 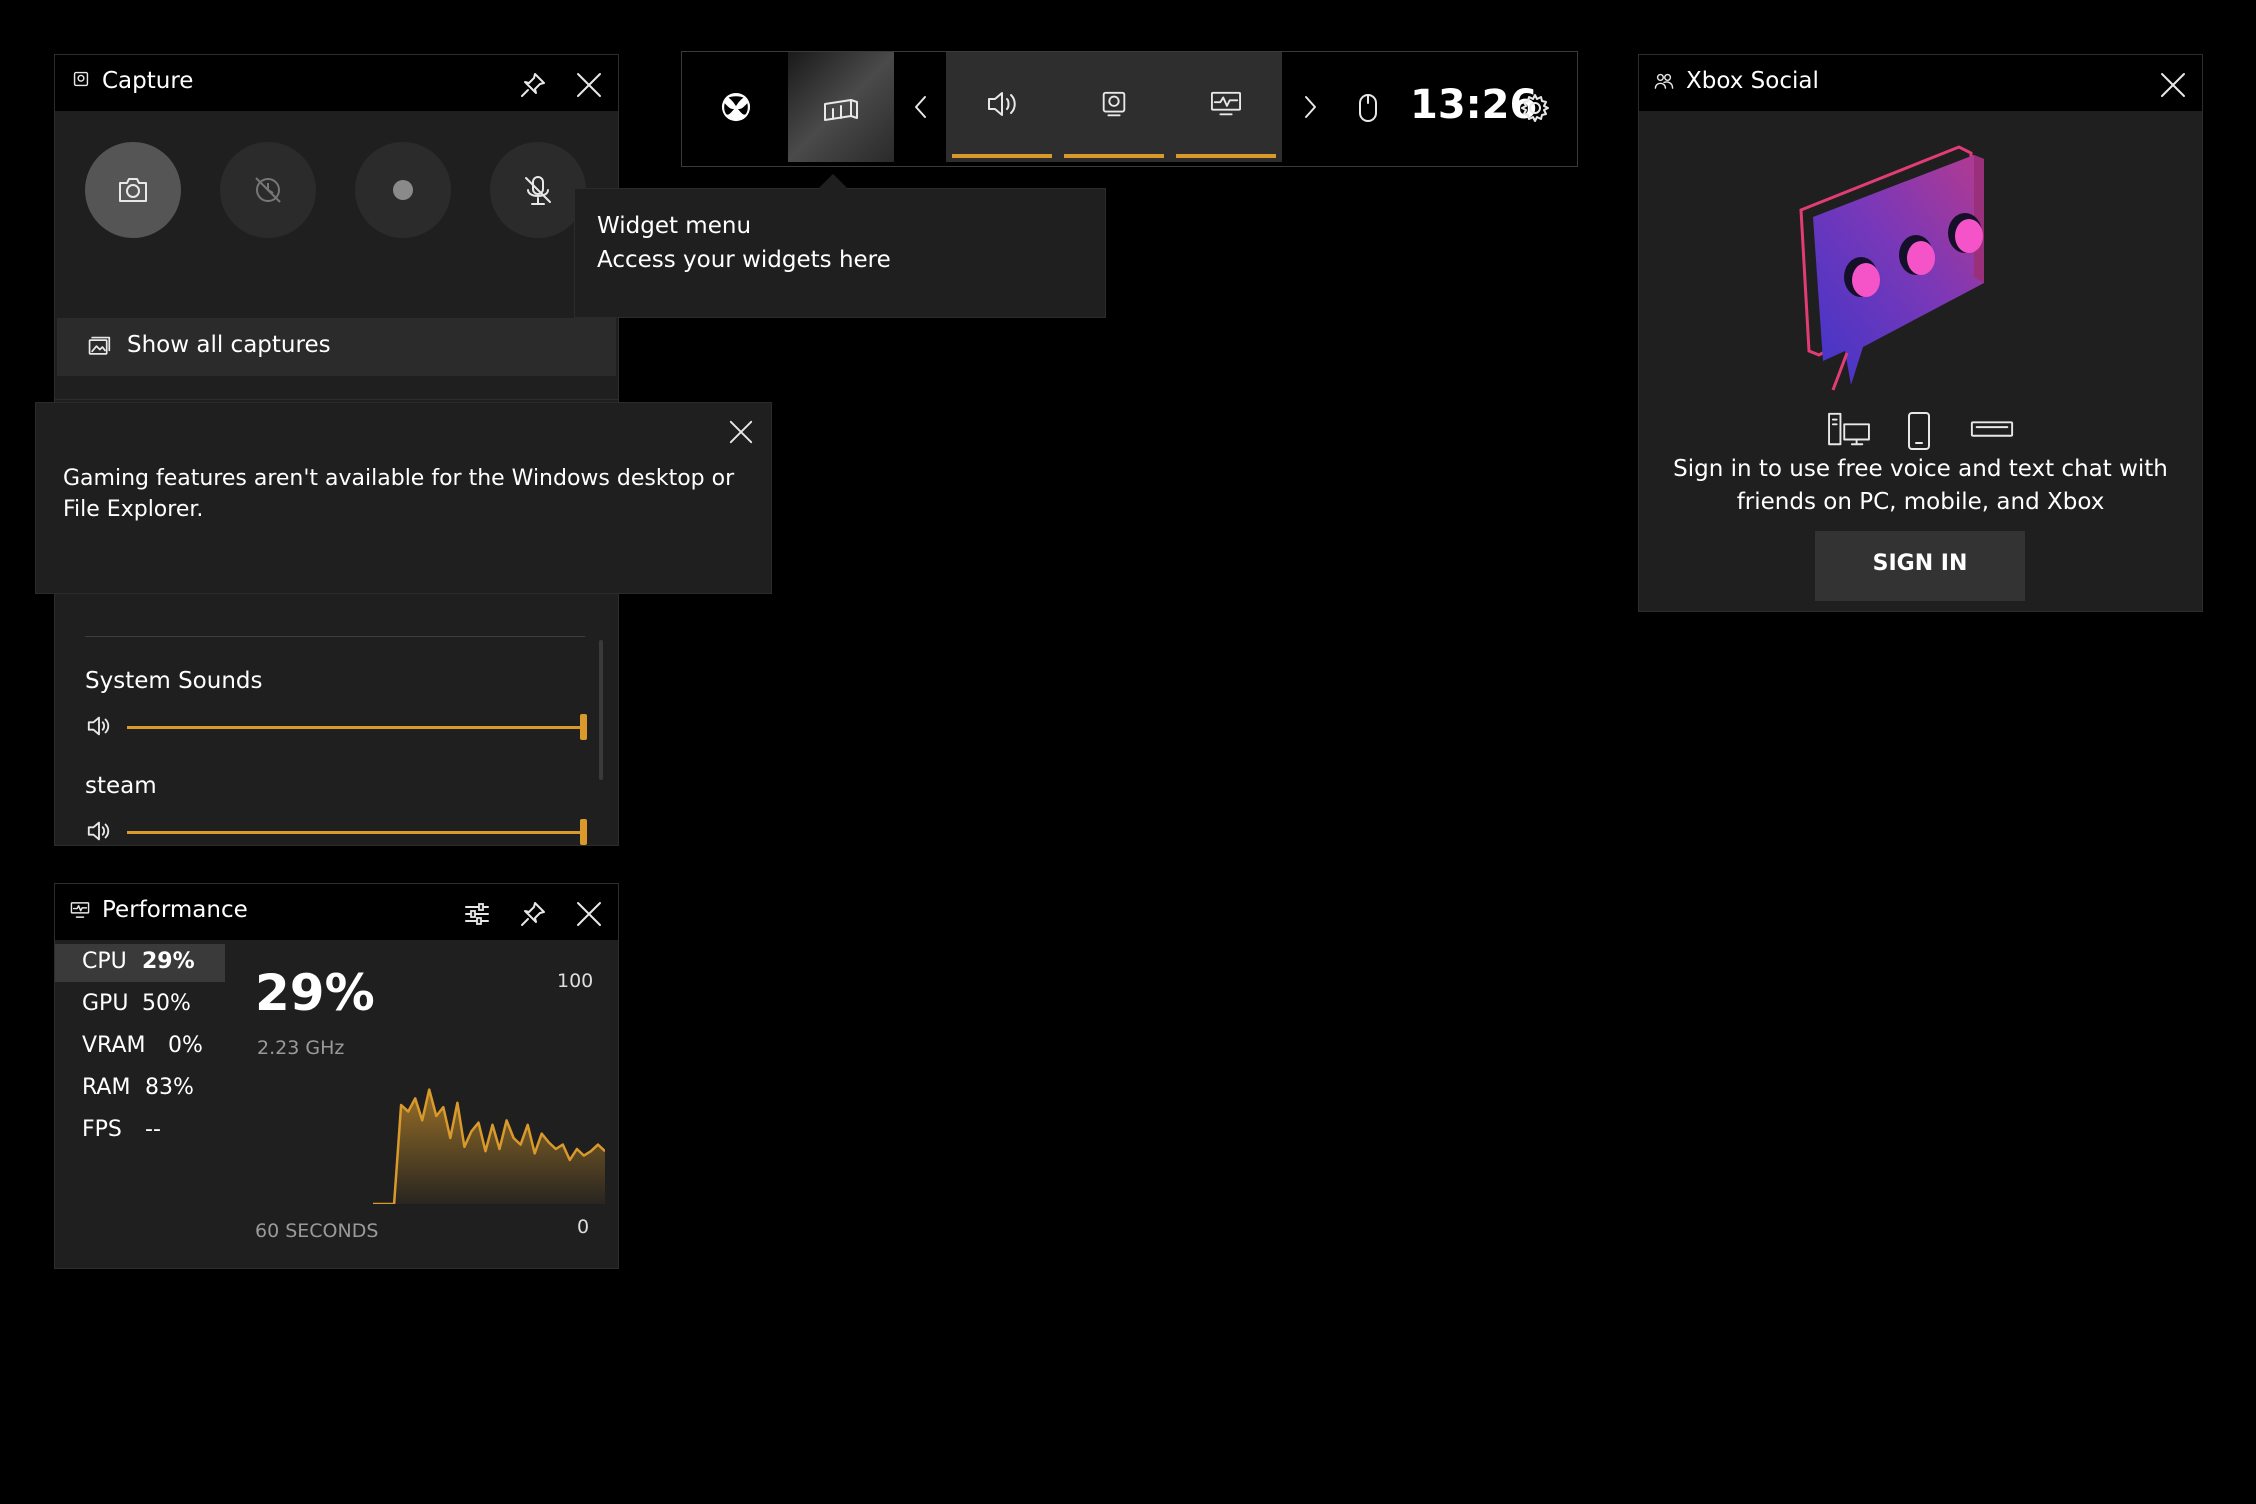 I want to click on tooltip-body: Access your widgets here, so click(x=744, y=260).